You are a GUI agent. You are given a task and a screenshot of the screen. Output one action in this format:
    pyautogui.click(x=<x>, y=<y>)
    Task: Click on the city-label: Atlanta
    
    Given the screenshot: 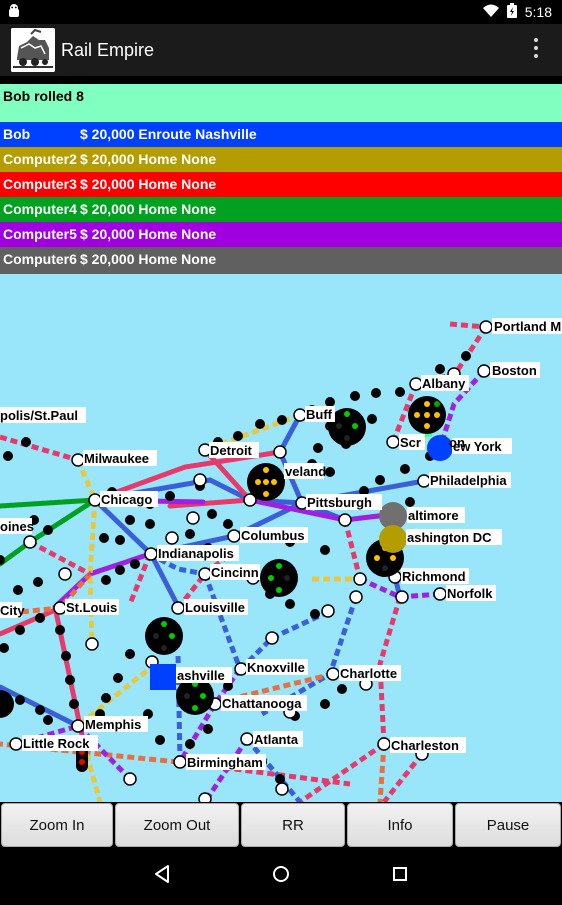 What is the action you would take?
    pyautogui.click(x=276, y=739)
    